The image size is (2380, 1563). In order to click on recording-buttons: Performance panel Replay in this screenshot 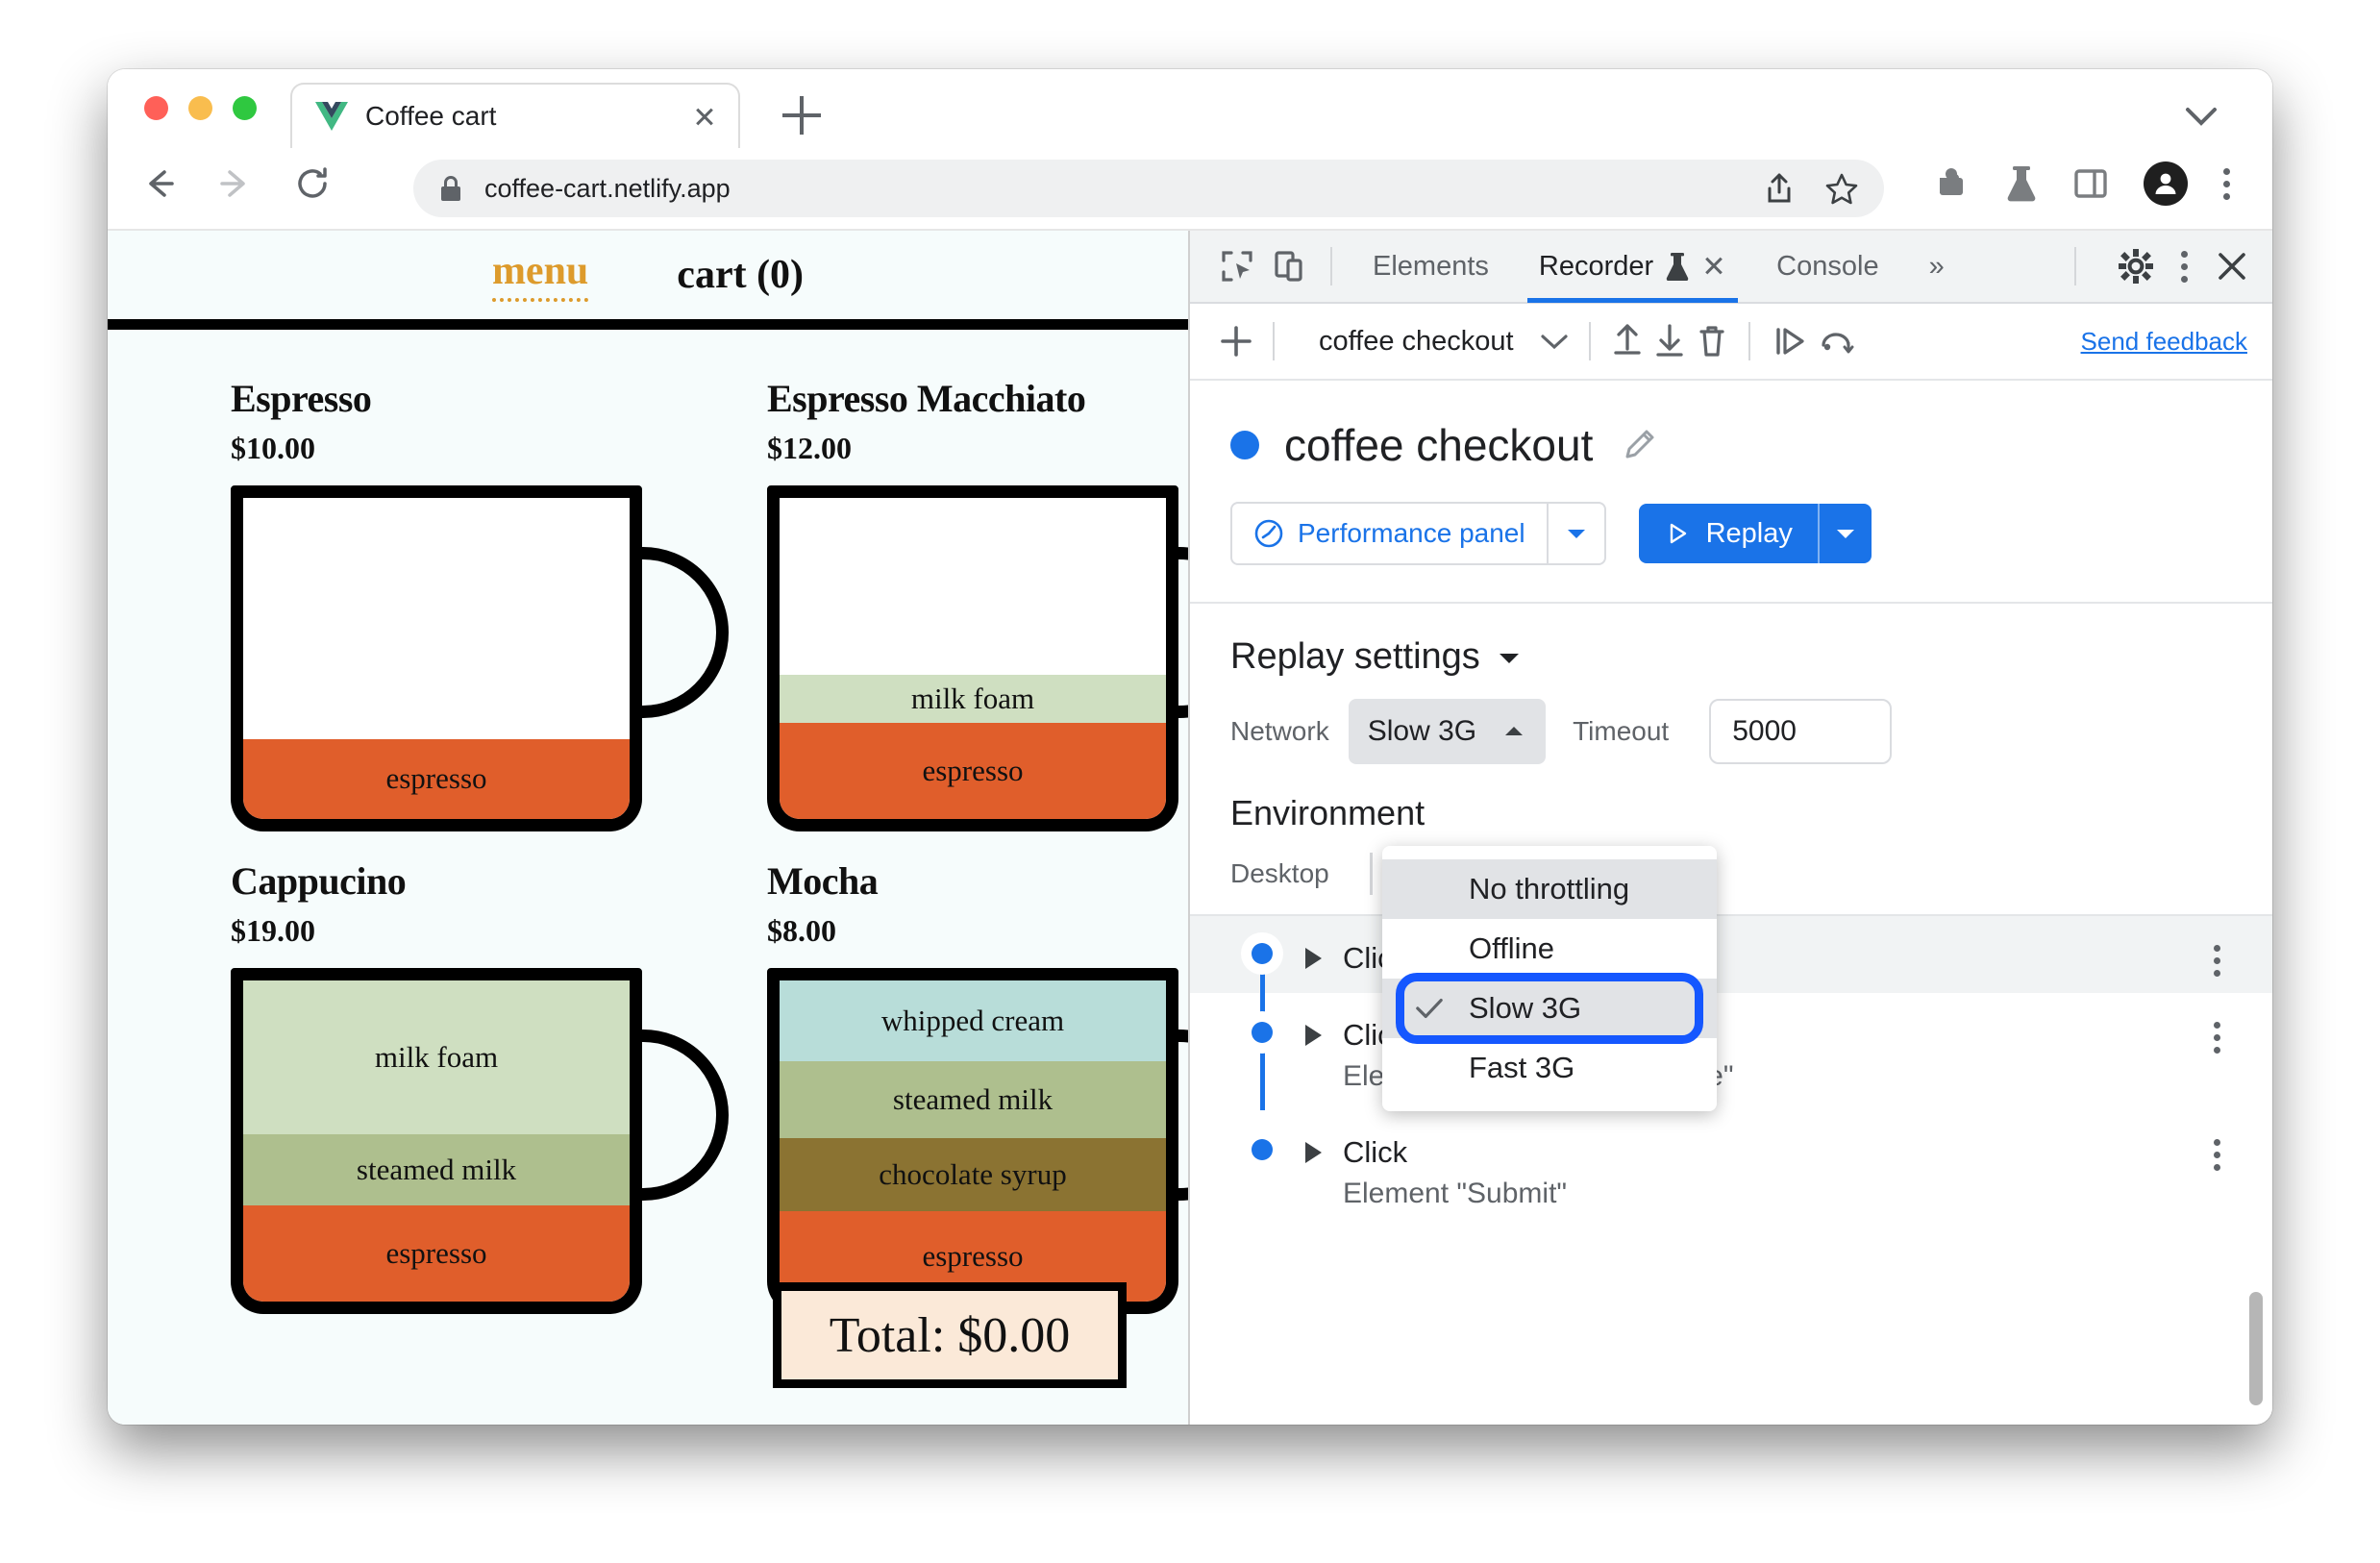, I will do `click(1751, 533)`.